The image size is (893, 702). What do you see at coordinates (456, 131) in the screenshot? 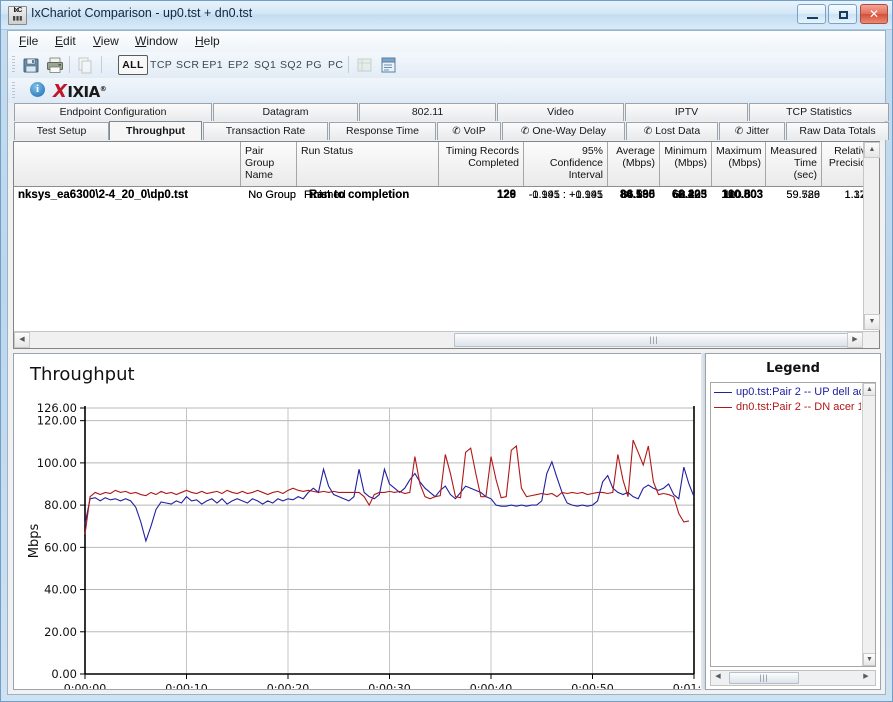
I see `phone-icon: ✆` at bounding box center [456, 131].